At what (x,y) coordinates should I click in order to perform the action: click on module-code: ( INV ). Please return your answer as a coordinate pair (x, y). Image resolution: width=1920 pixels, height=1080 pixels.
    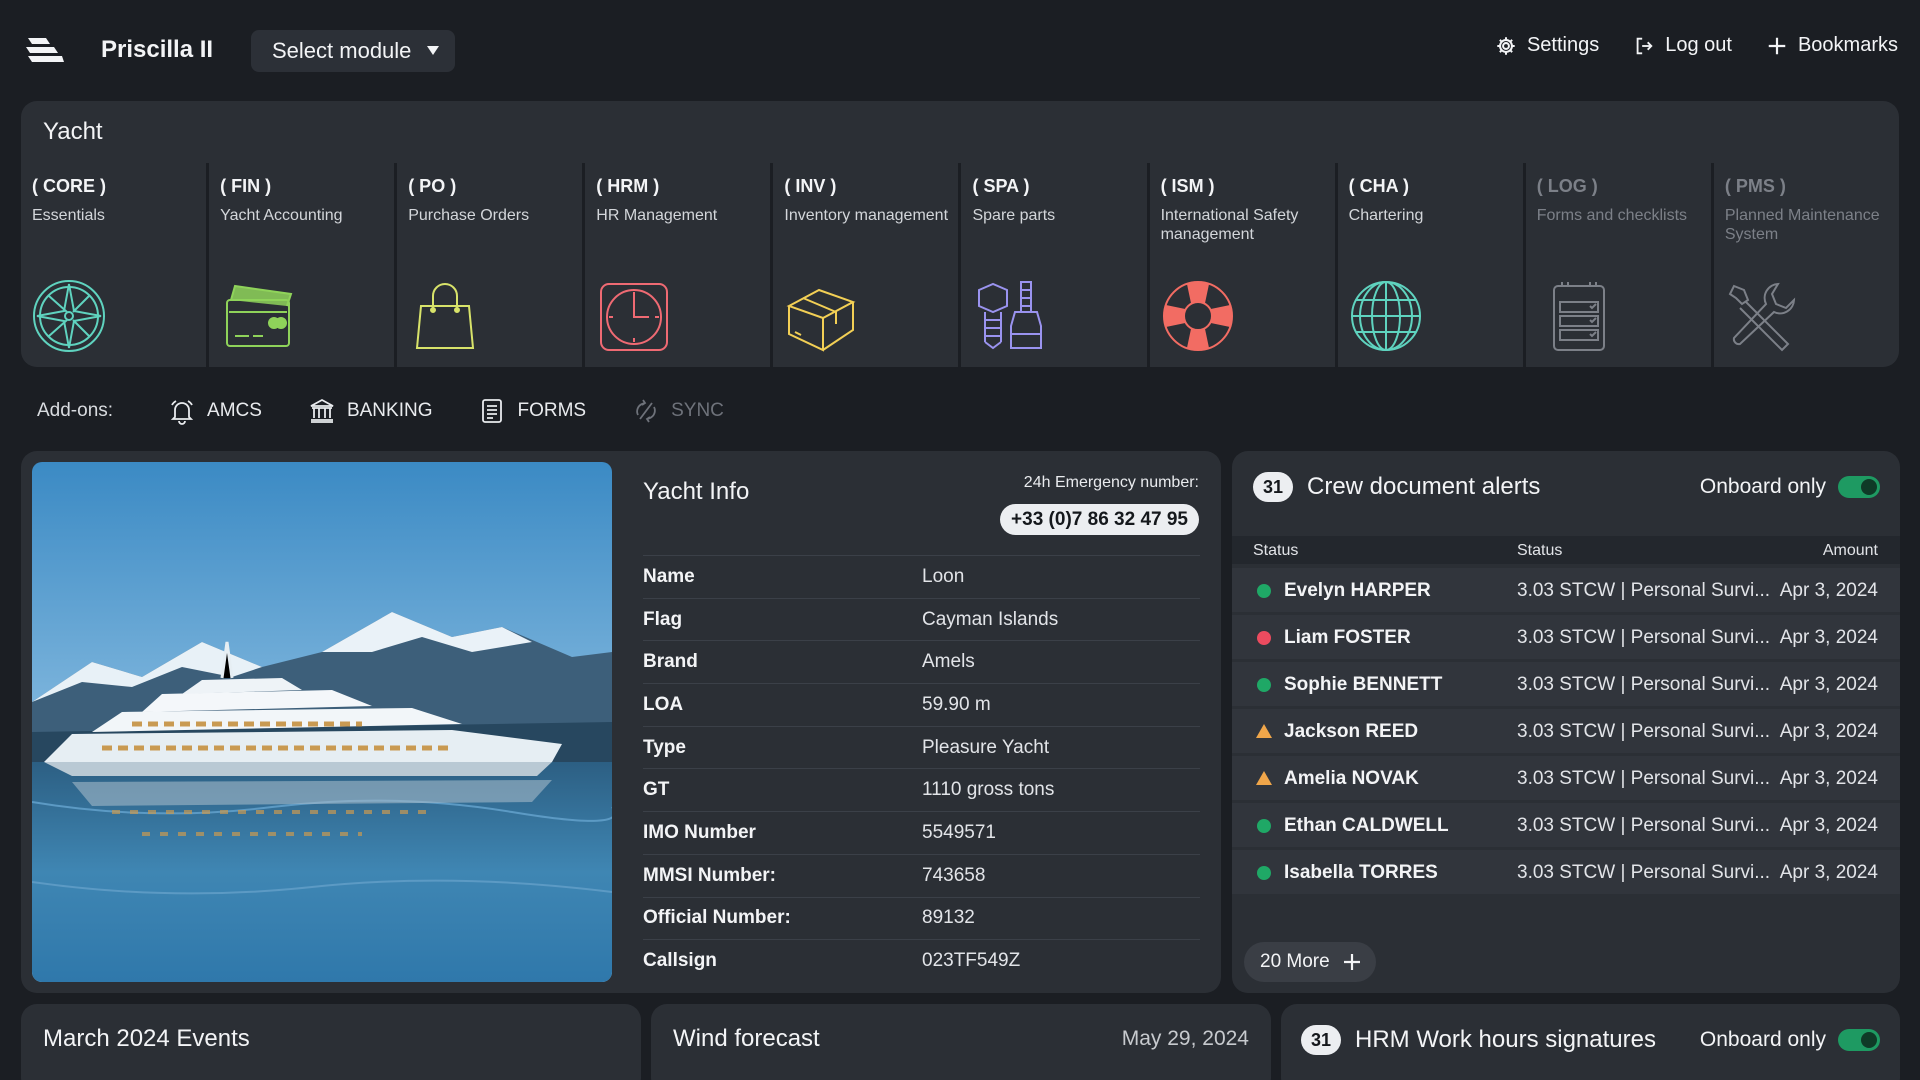
    Looking at the image, I should click on (810, 186).